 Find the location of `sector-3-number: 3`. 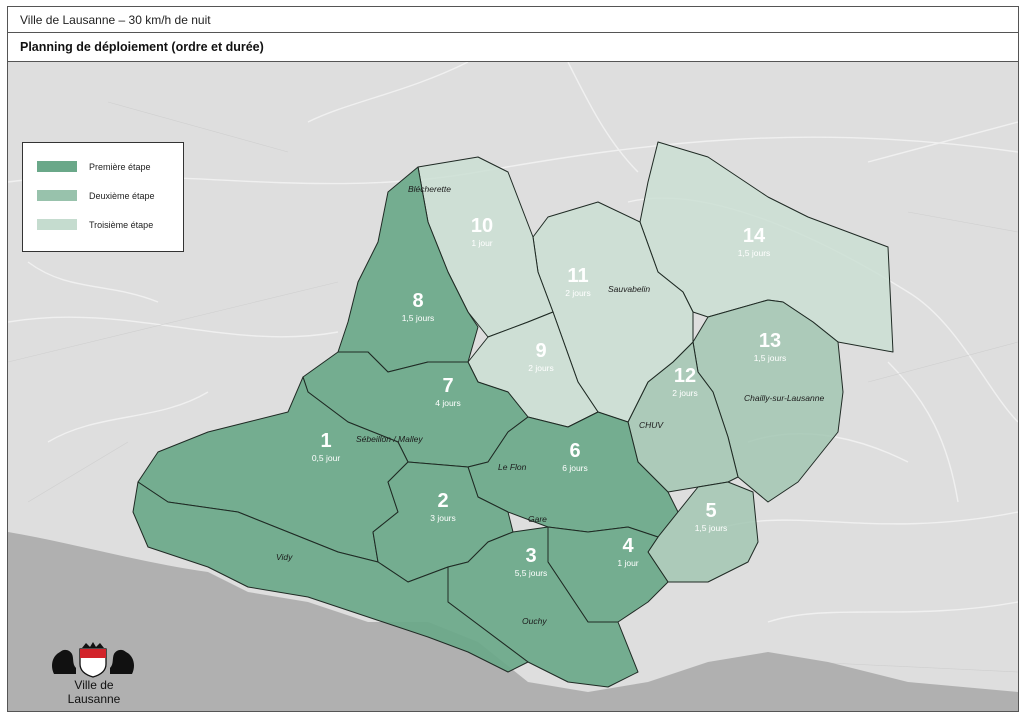

sector-3-number: 3 is located at coordinates (530, 556).